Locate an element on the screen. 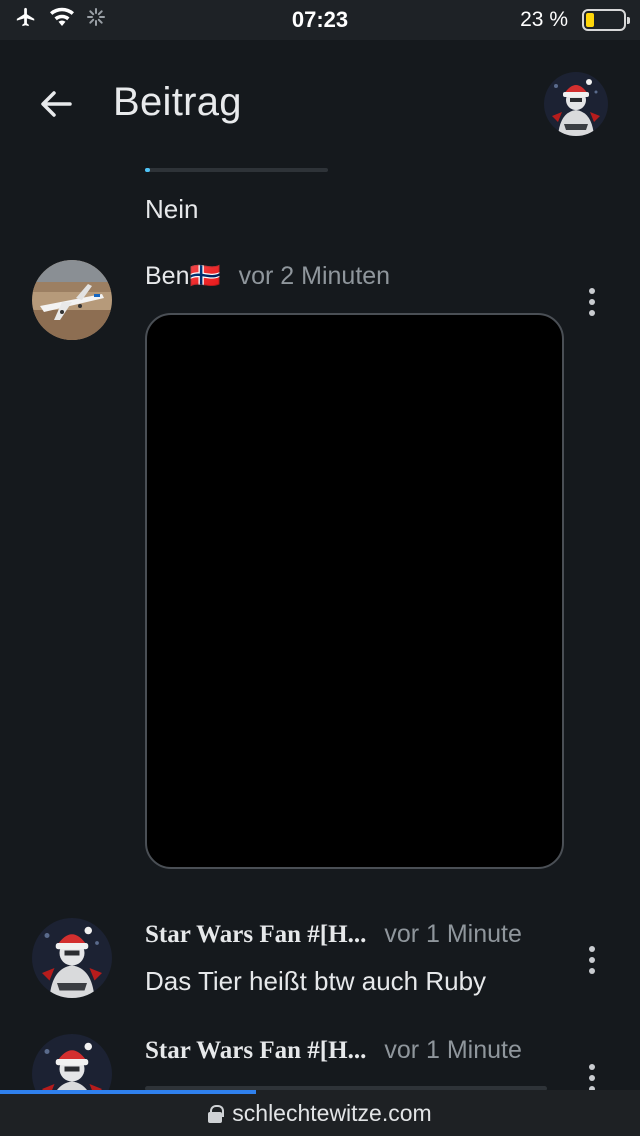  lock-icon is located at coordinates (216, 1114).